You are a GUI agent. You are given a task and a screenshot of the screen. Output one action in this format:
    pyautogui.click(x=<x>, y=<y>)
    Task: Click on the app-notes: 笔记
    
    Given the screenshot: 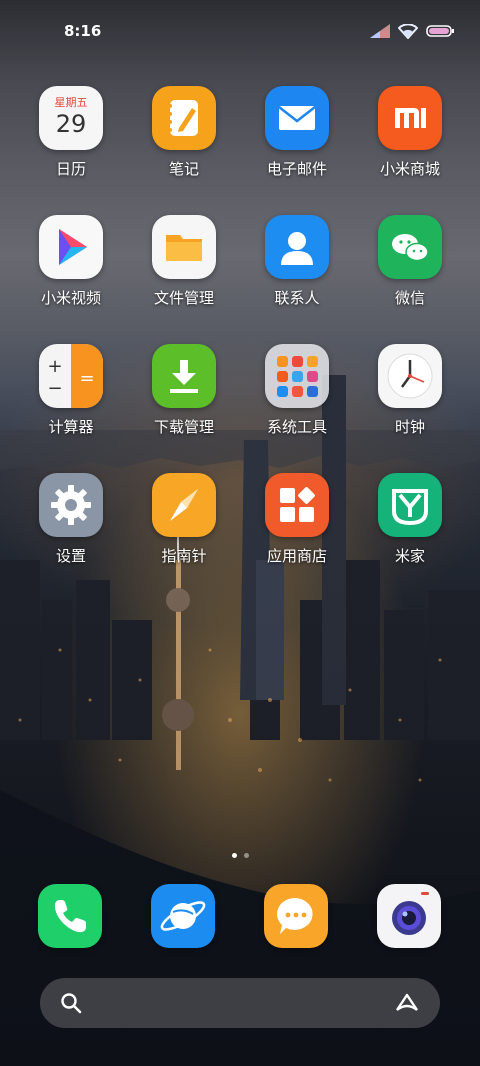 What is the action you would take?
    pyautogui.click(x=184, y=132)
    